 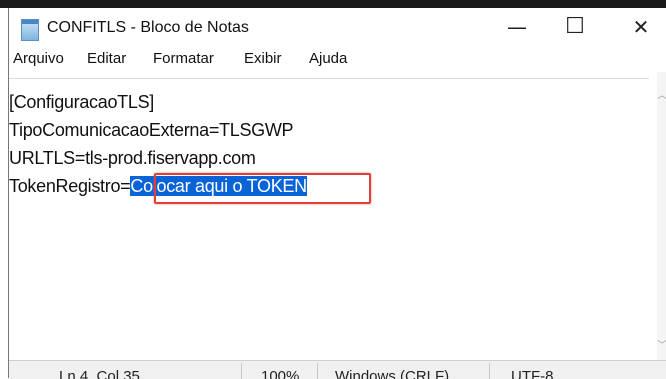 I want to click on status-encoding: UTF-8, so click(x=532, y=373).